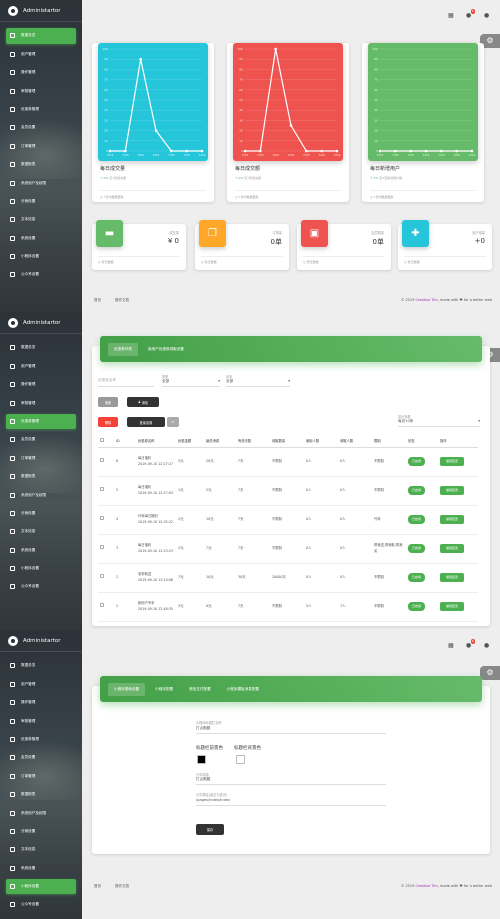  Describe the element at coordinates (439, 423) in the screenshot. I see `pagesize-select: 每页10条 ▾` at that location.